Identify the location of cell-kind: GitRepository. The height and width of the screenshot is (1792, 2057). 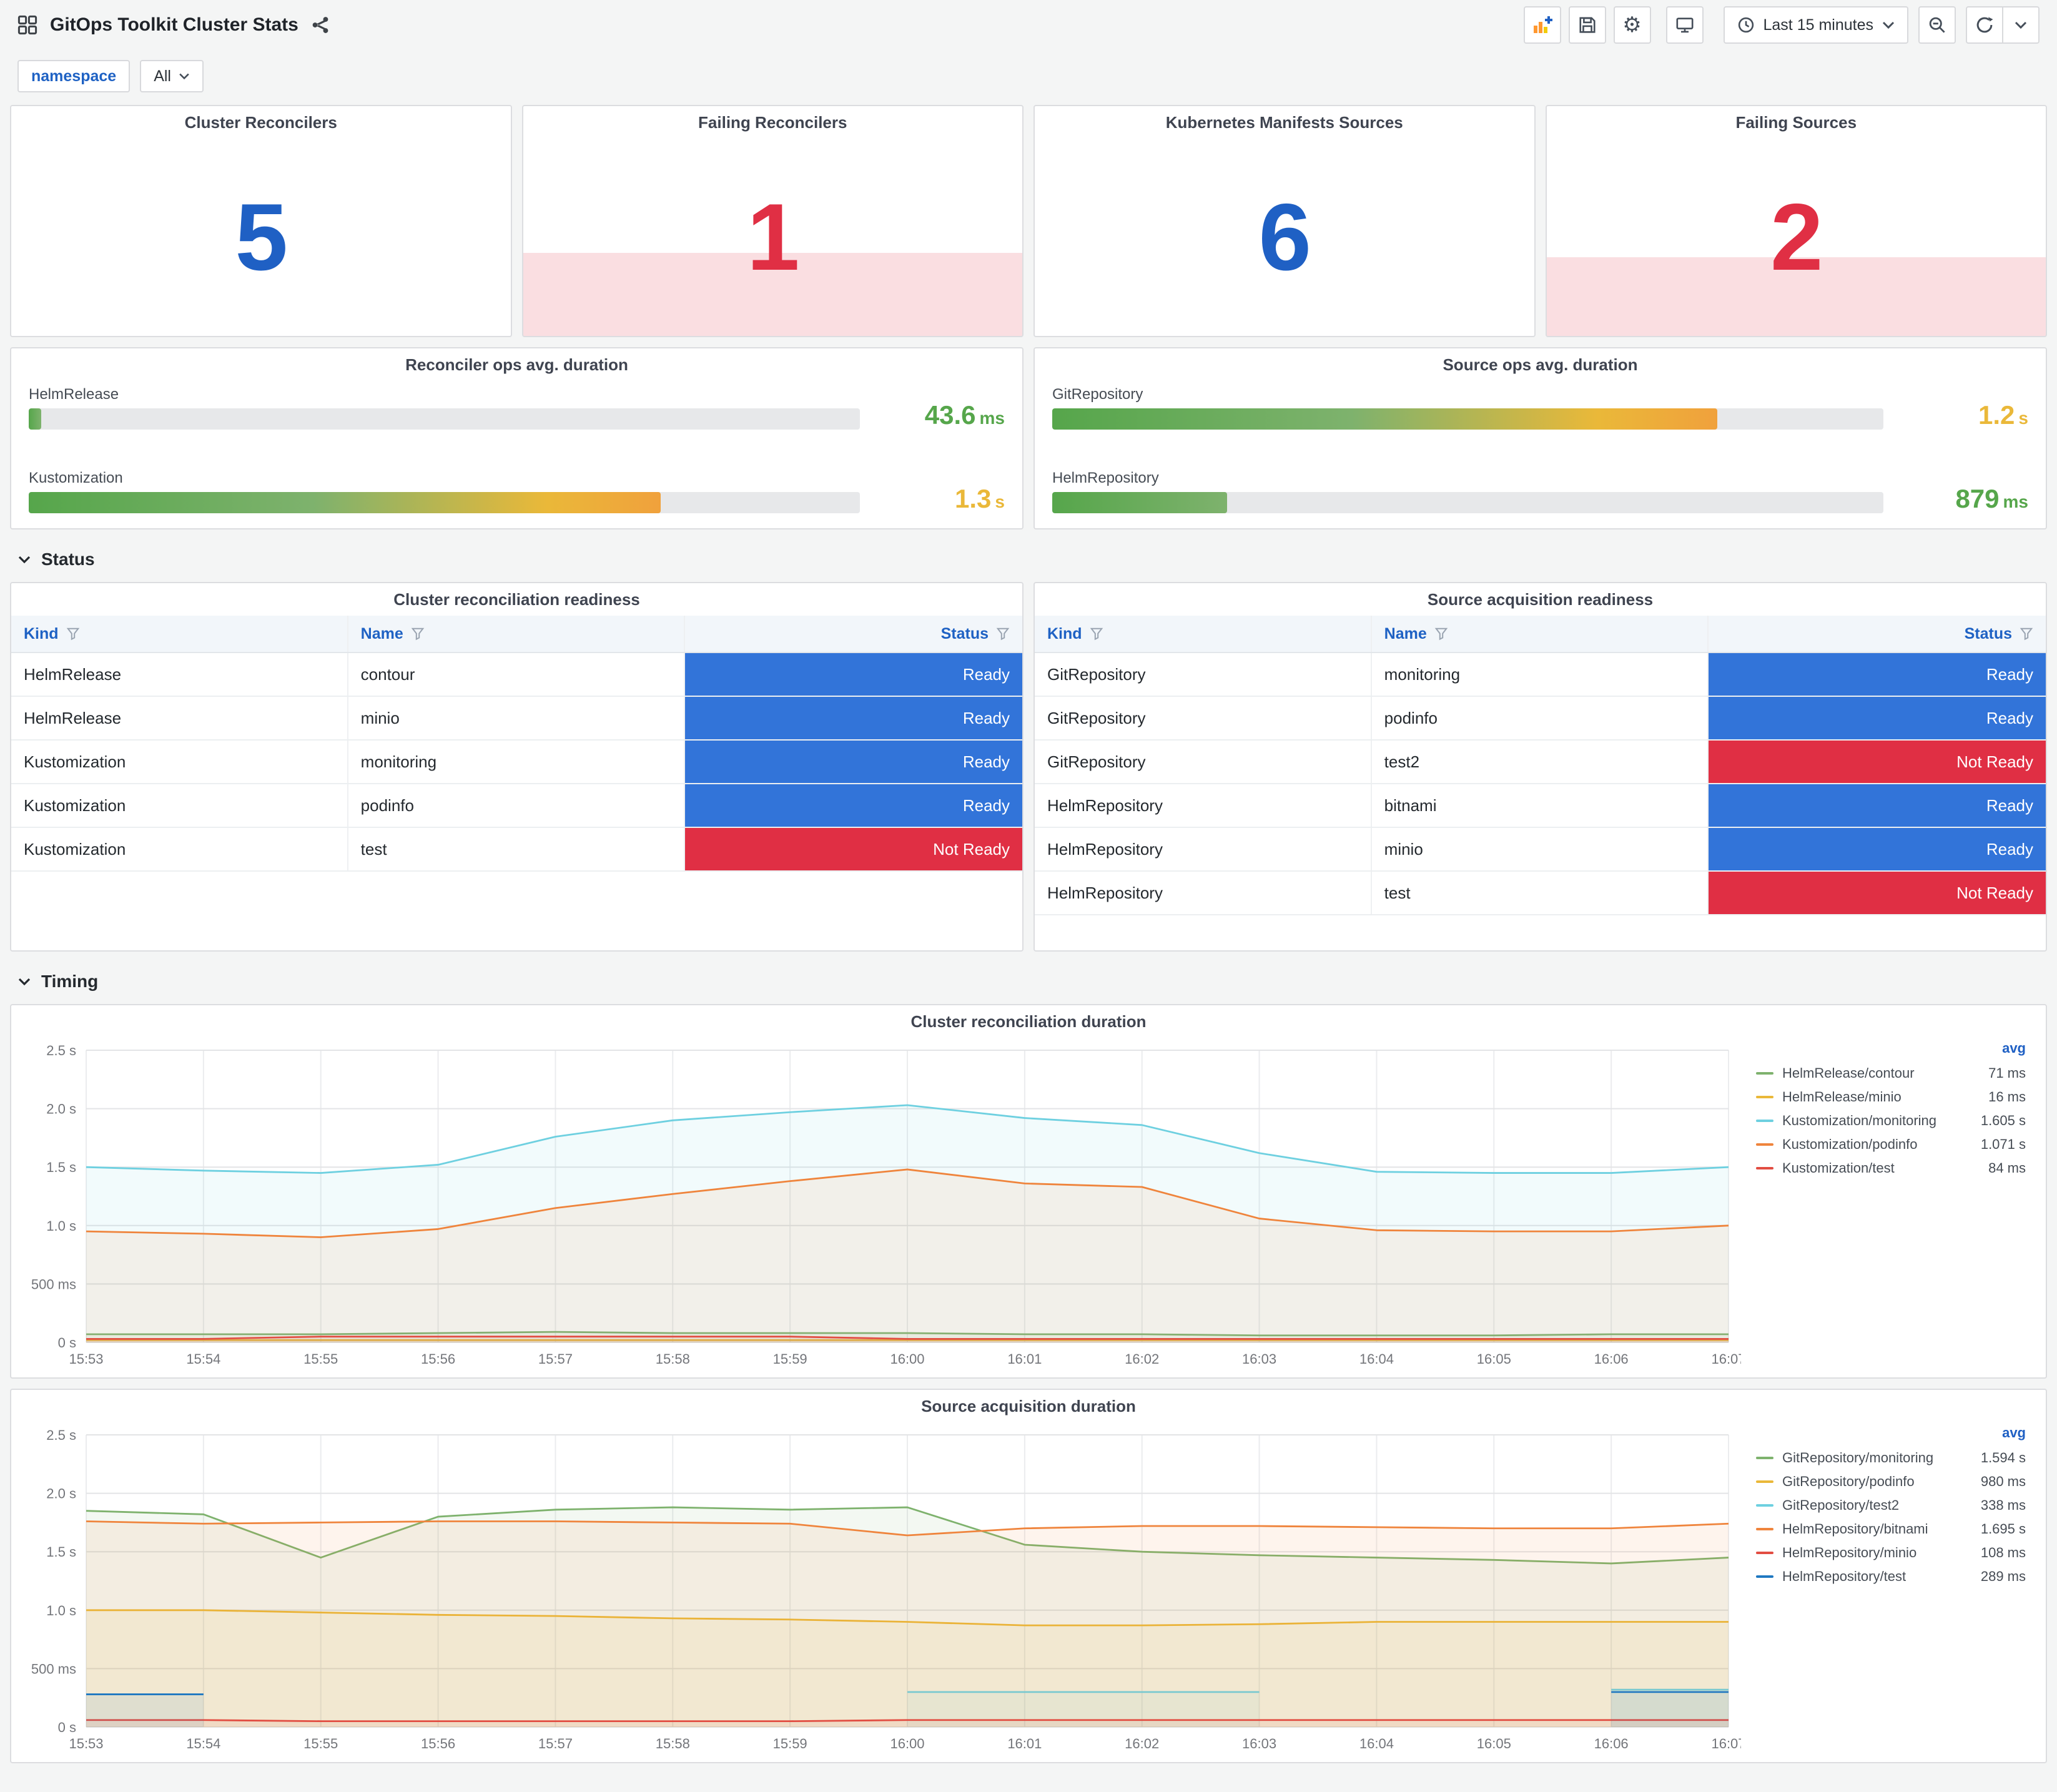
(1203, 718).